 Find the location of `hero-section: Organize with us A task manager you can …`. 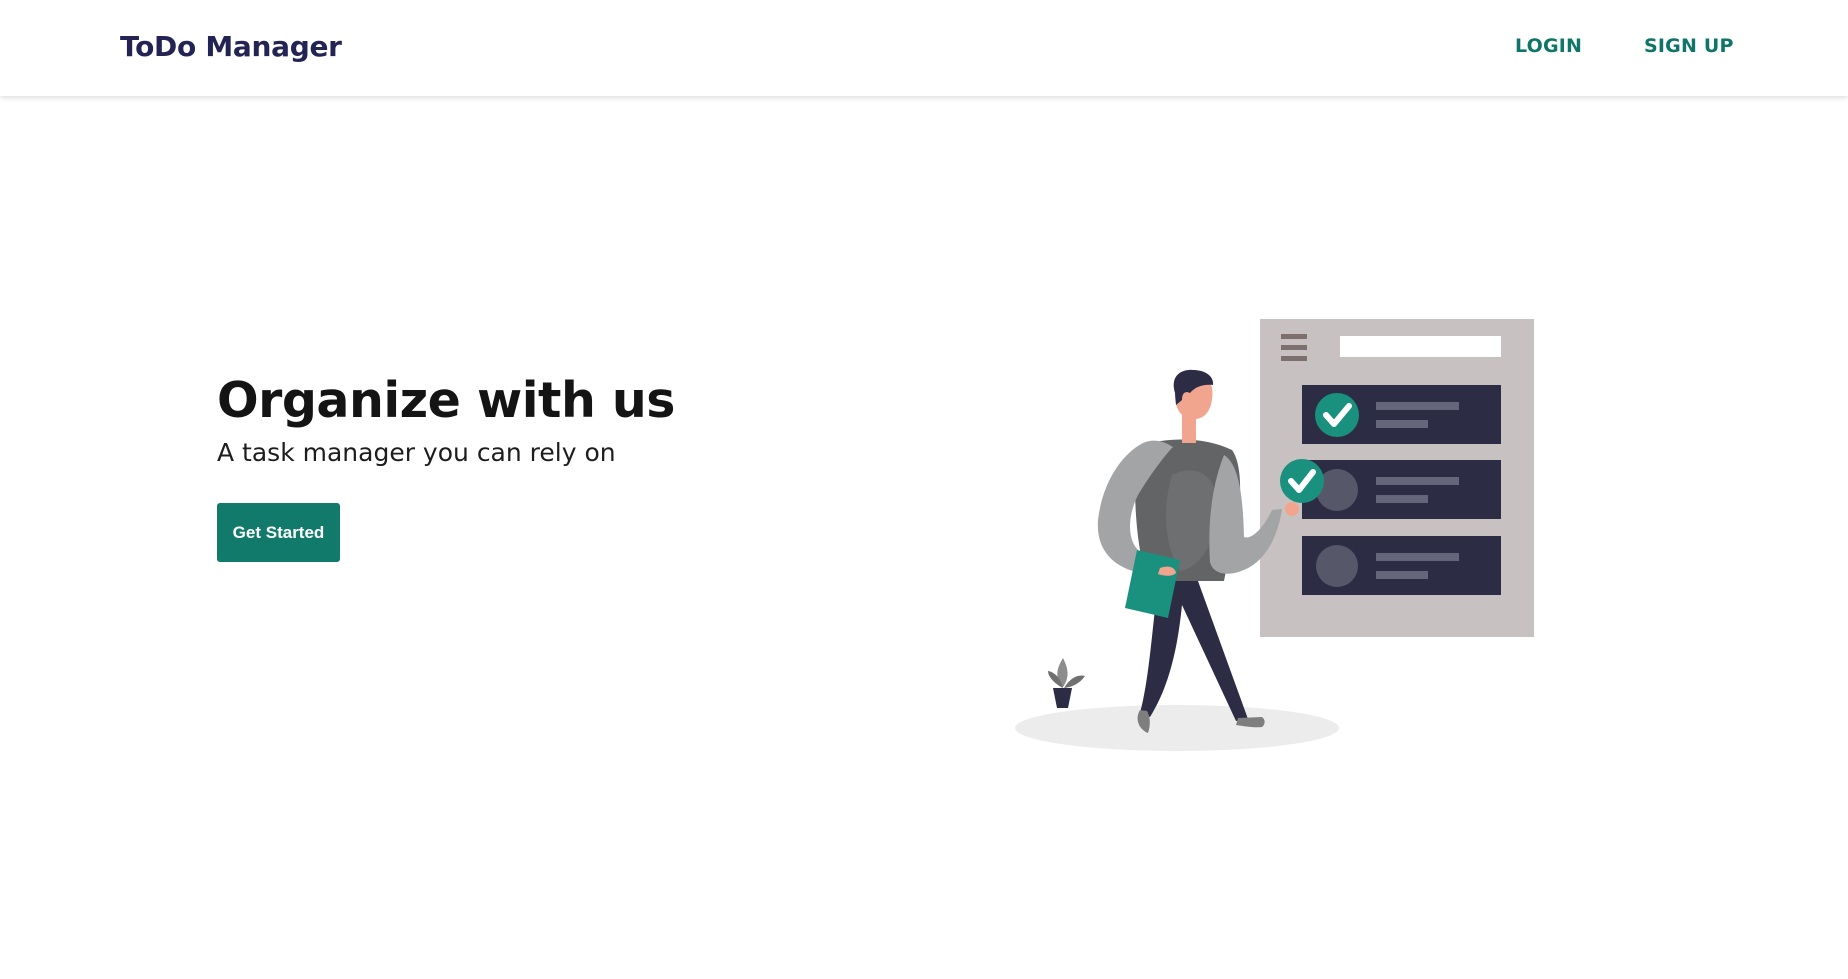

hero-section: Organize with us A task manager you can … is located at coordinates (446, 419).